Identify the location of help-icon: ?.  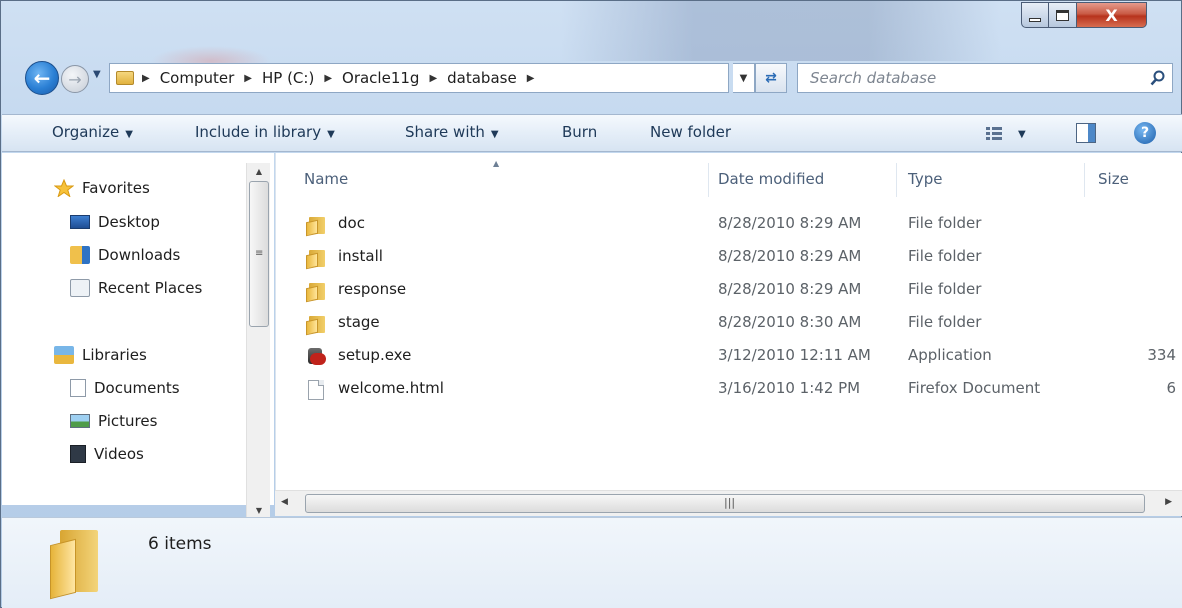
(1145, 133).